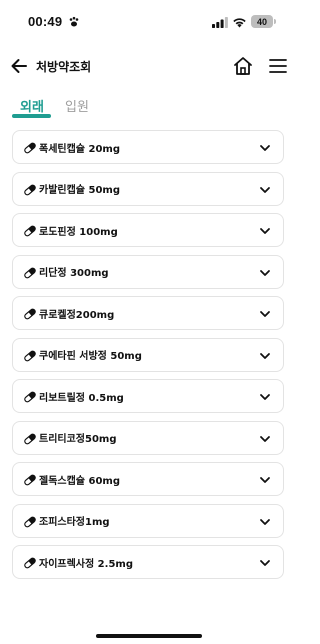 The width and height of the screenshot is (320, 644). I want to click on tab-inpatient: 입원, so click(77, 105).